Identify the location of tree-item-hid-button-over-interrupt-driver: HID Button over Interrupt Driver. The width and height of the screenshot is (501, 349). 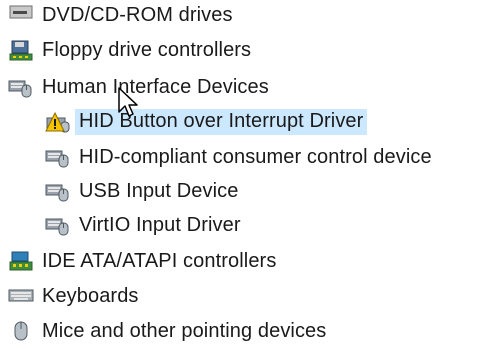
(206, 122).